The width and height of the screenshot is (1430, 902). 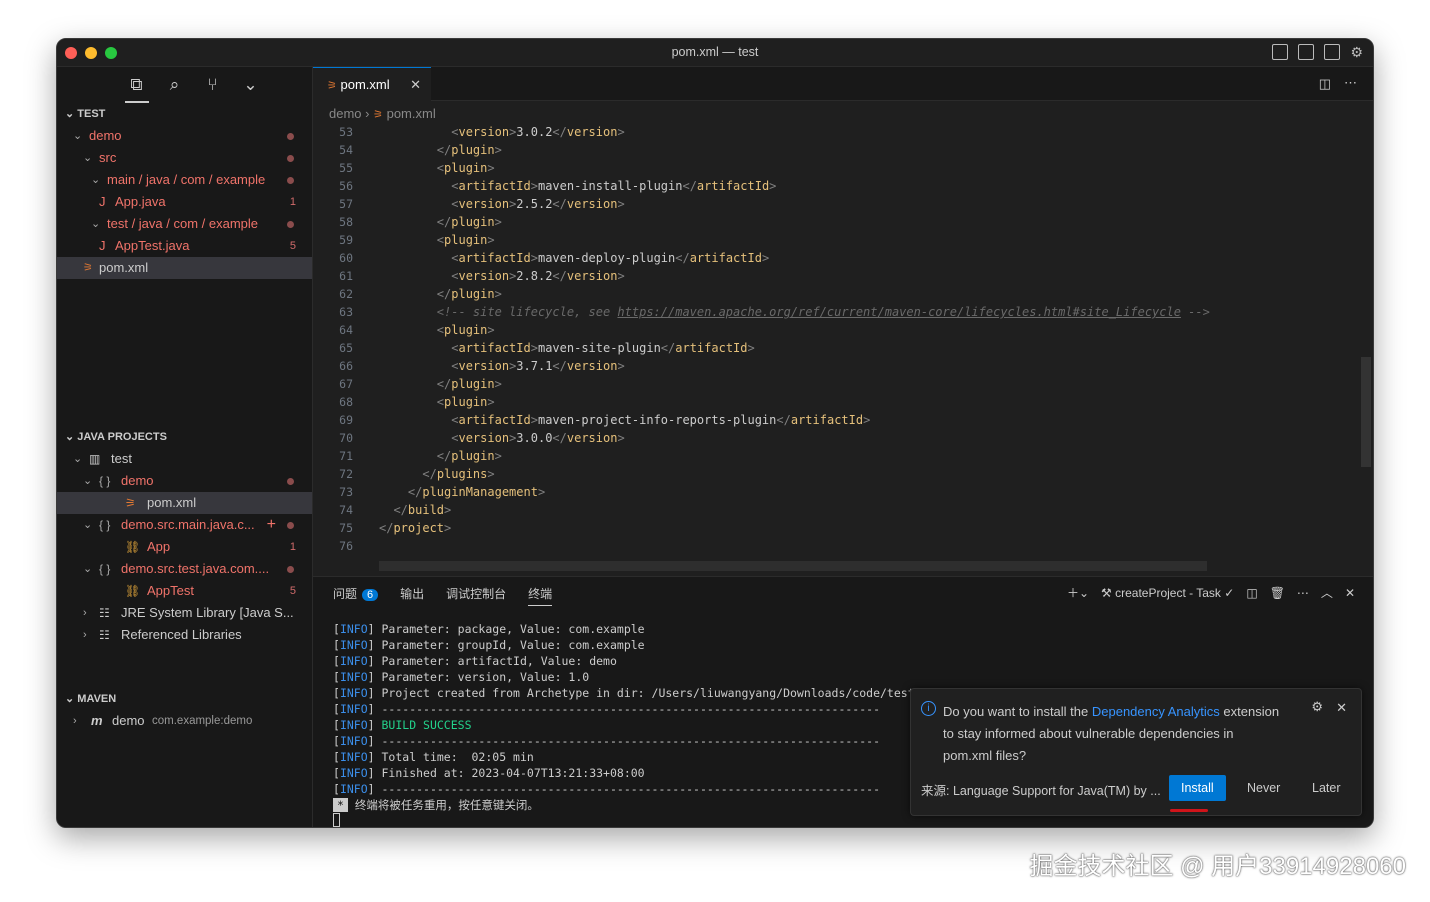 I want to click on toggle-secondary-sidebar-icon, so click(x=1332, y=52).